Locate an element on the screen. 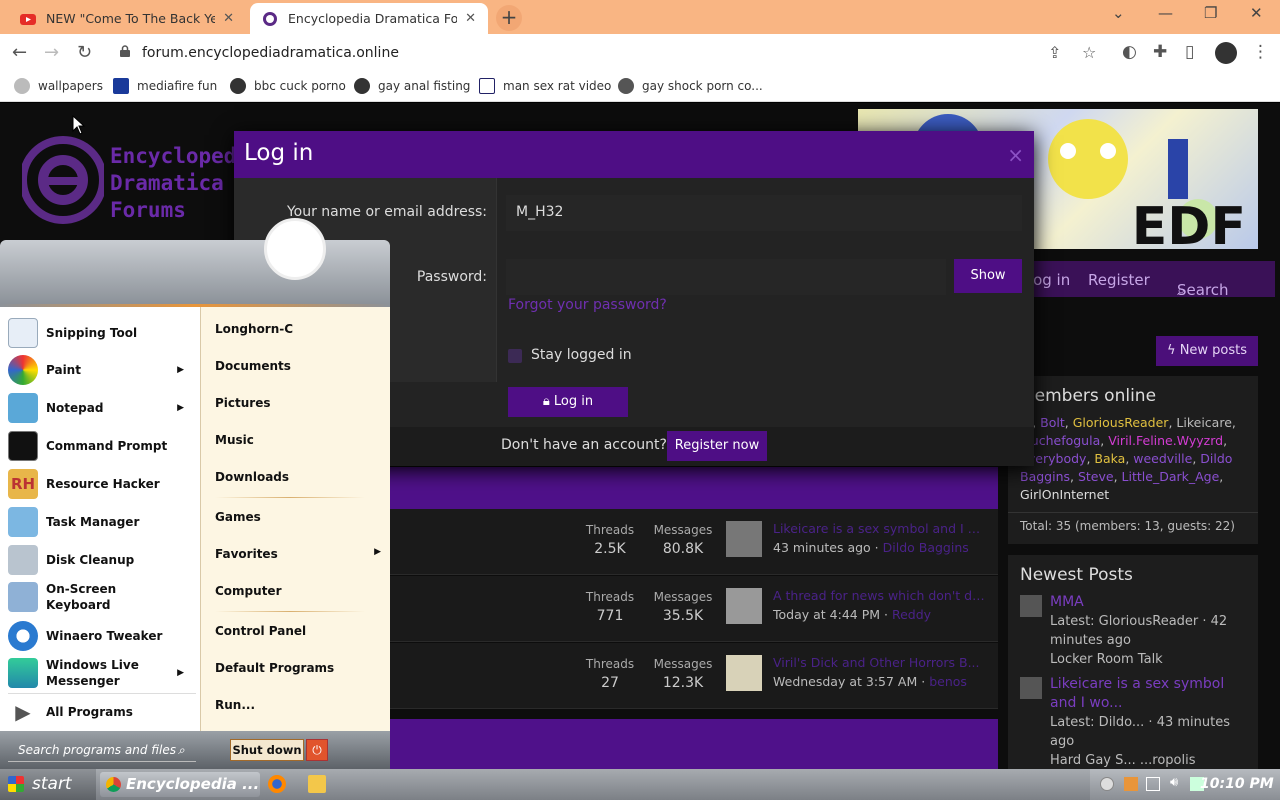 The height and width of the screenshot is (800, 1280). back-arrow-icon is located at coordinates (1107, 784).